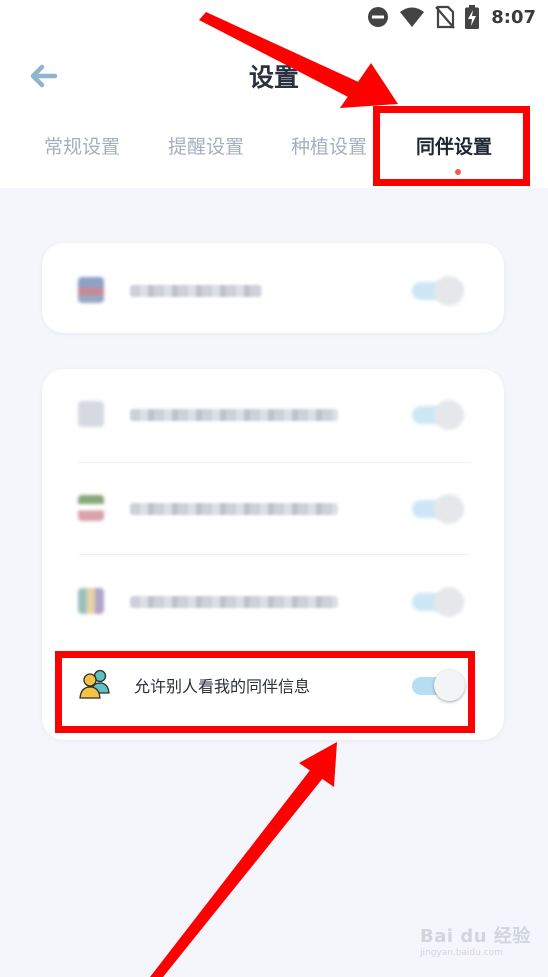 Image resolution: width=548 pixels, height=977 pixels. I want to click on allow-view-companion-row: 允许别人看我的同伴信息, so click(273, 686).